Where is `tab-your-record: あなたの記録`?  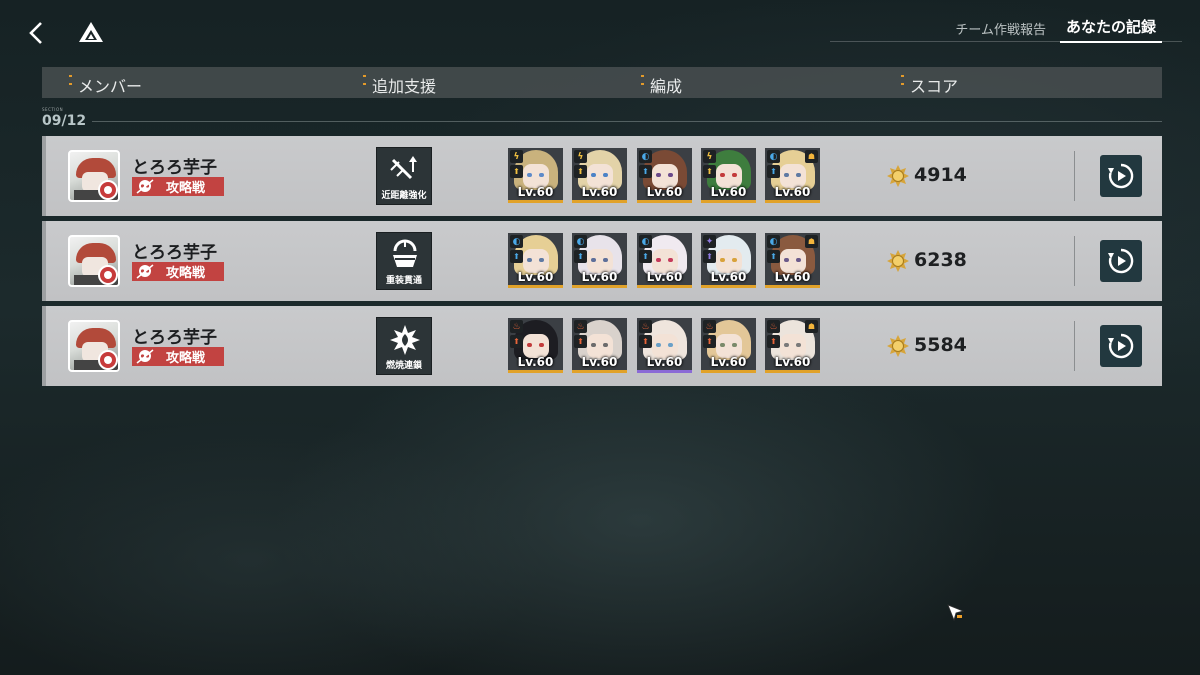 tab-your-record: あなたの記録 is located at coordinates (1110, 29).